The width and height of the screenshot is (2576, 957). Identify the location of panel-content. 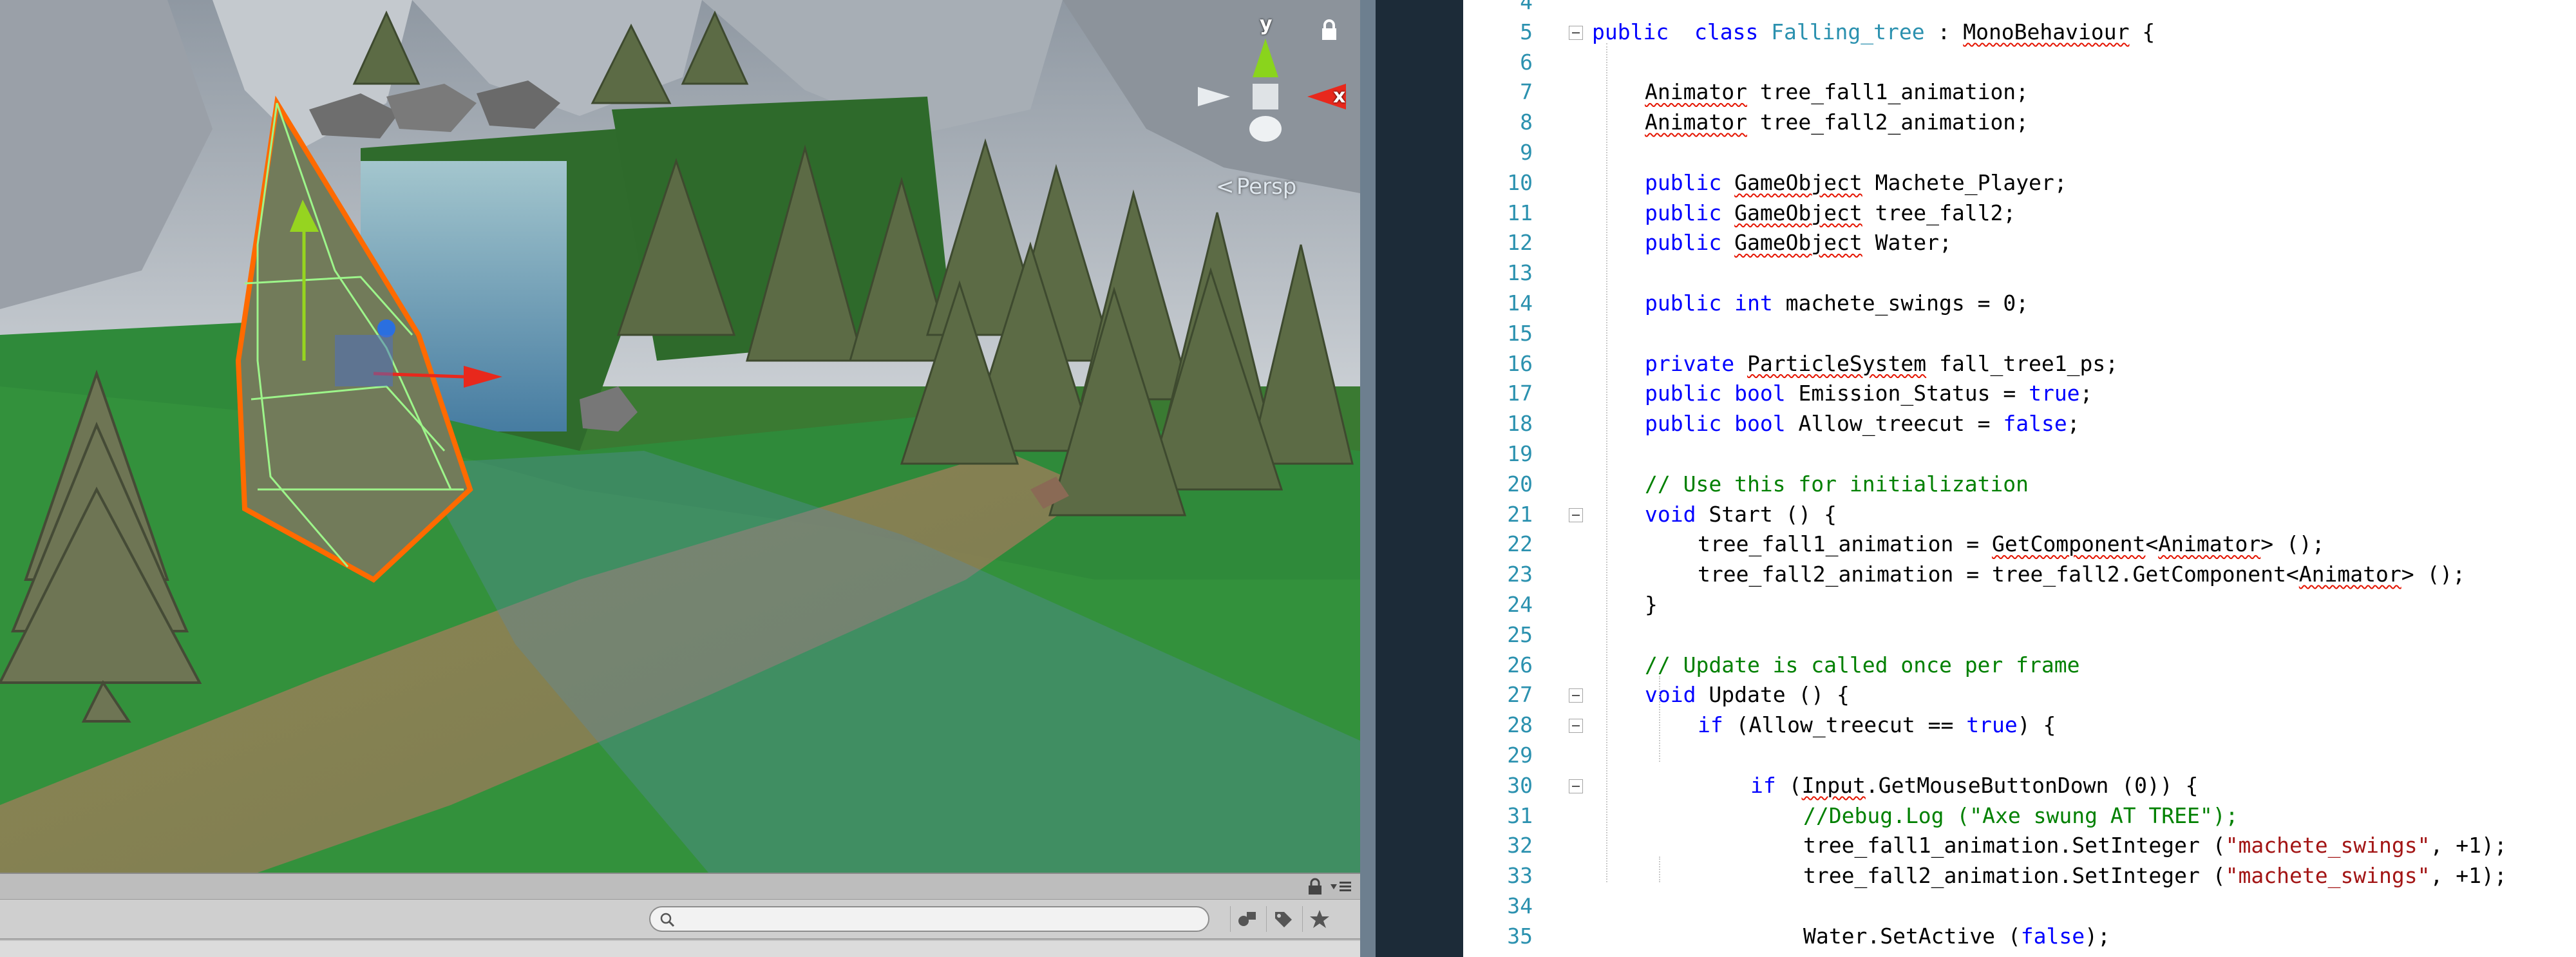
(680, 949).